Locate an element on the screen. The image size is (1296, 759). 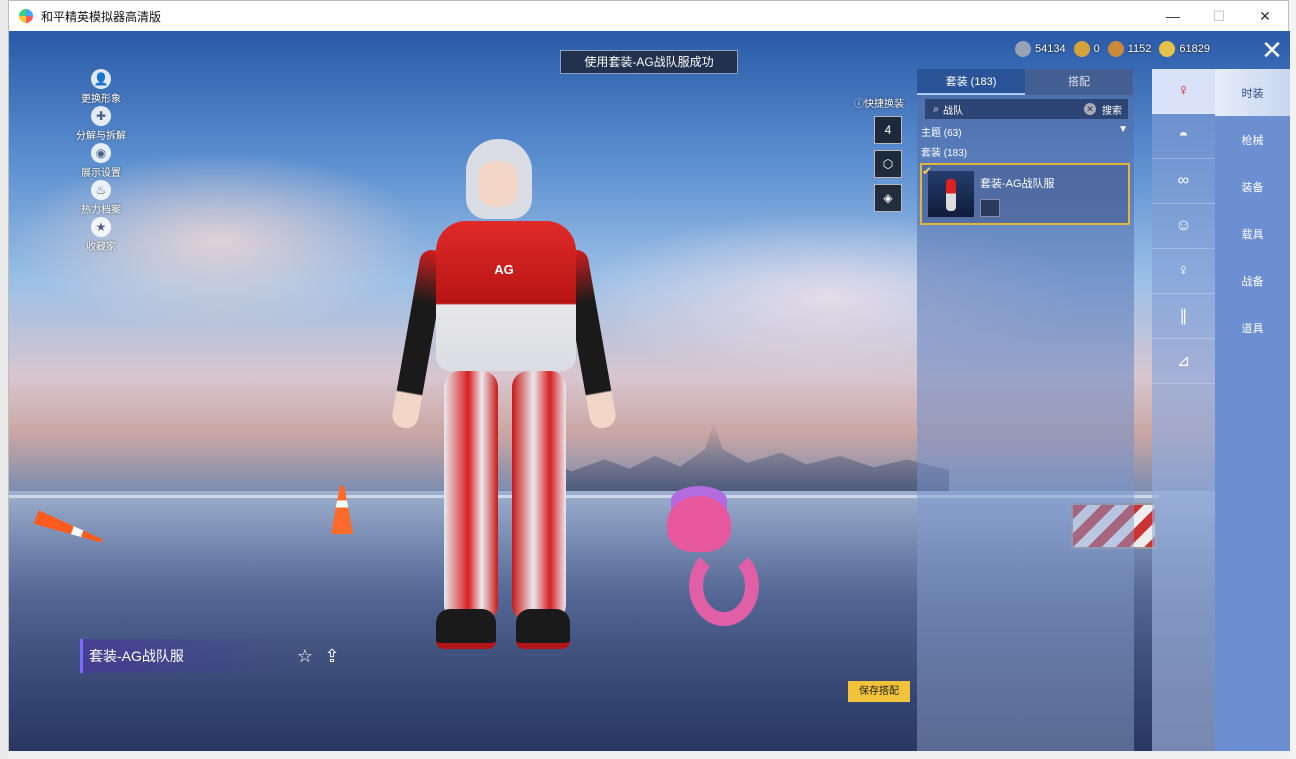
search-icon: ⌕ is located at coordinates (936, 109).